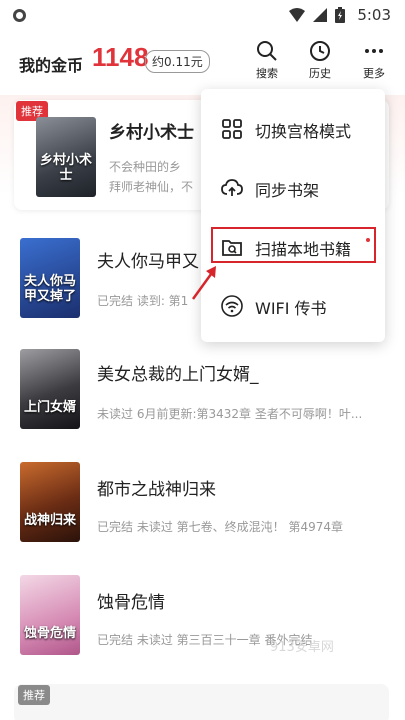 This screenshot has width=405, height=720. I want to click on watermark: 913安卓网, so click(302, 647).